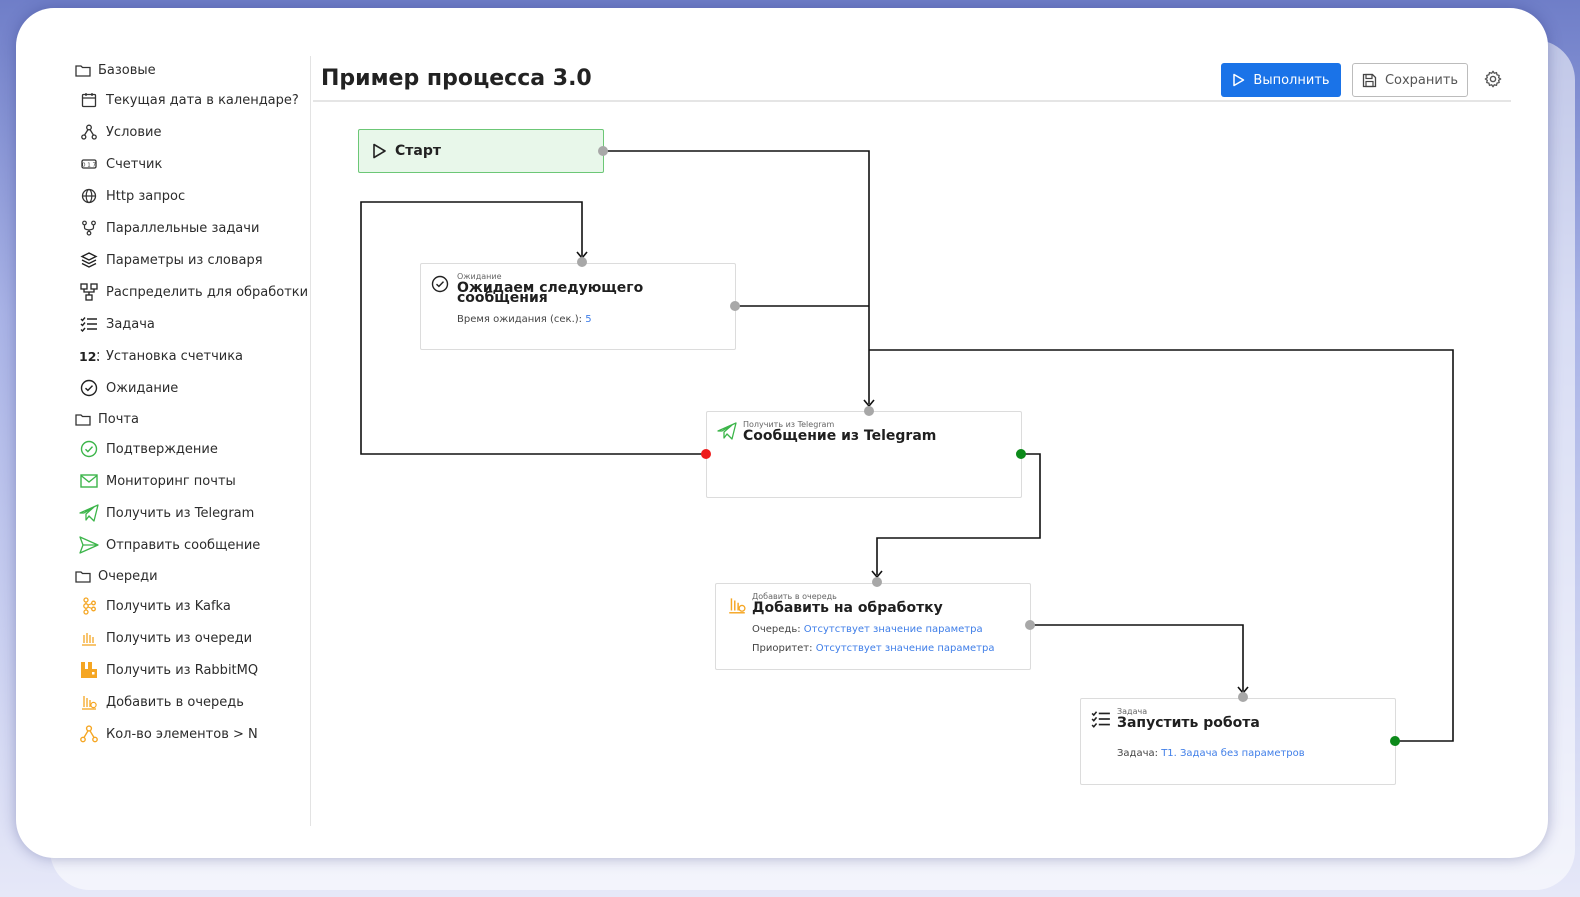  I want to click on sidebar-item-label: Параллельные задачи, so click(183, 228).